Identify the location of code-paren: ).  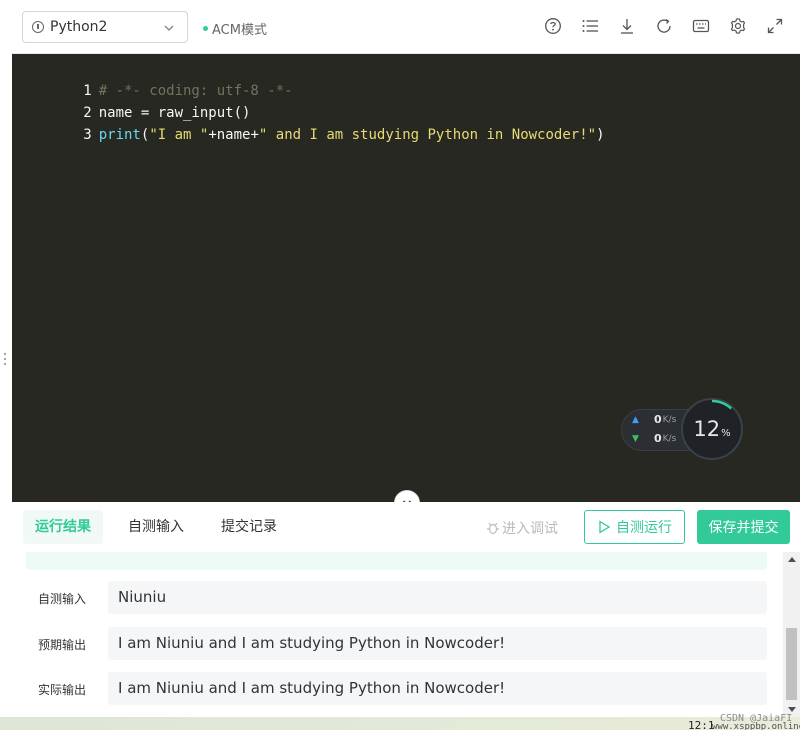
(600, 135).